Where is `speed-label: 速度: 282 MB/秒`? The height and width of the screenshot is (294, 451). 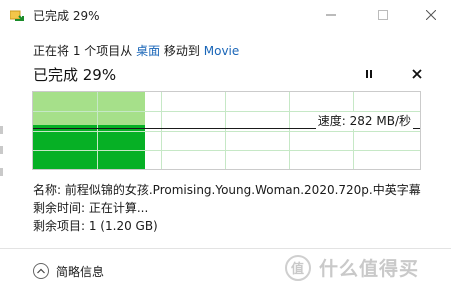
speed-label: 速度: 282 MB/秒 is located at coordinates (364, 120).